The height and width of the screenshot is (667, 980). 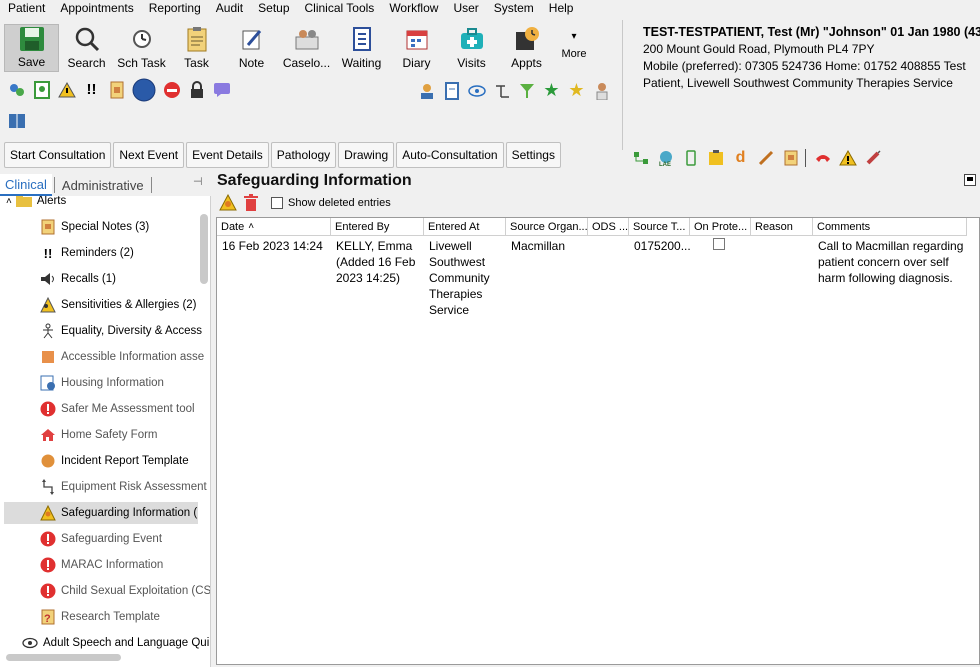 I want to click on menu-appointments: Appointments, so click(x=96, y=8).